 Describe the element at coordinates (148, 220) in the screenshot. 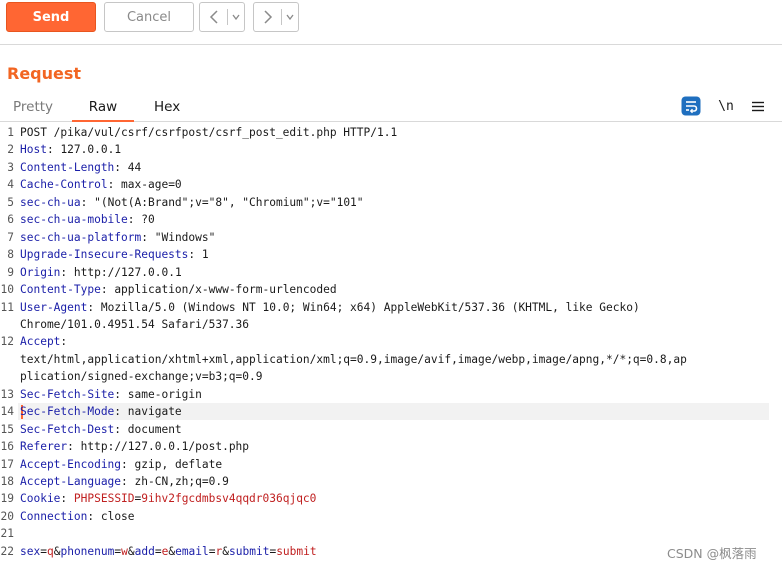

I see `header-value: ?0` at that location.